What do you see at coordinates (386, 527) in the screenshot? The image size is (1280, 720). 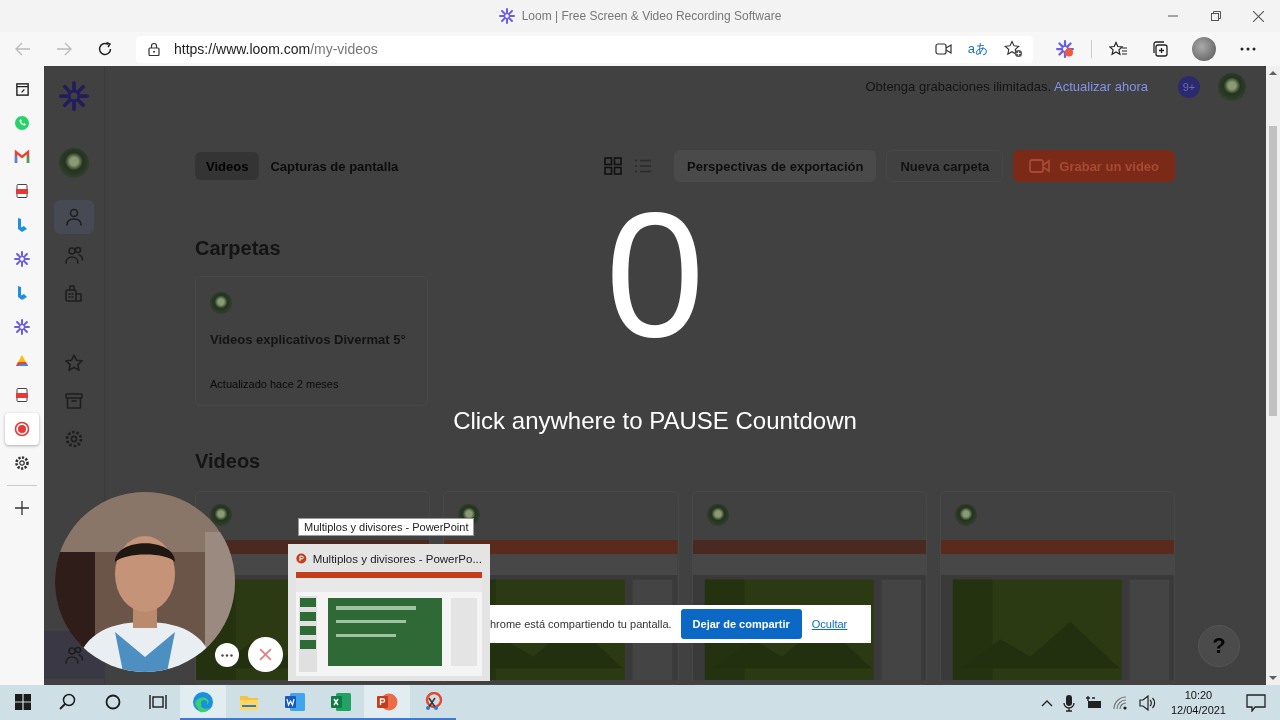 I see `tooltip: Multiplos y divisores - PowerPoint` at bounding box center [386, 527].